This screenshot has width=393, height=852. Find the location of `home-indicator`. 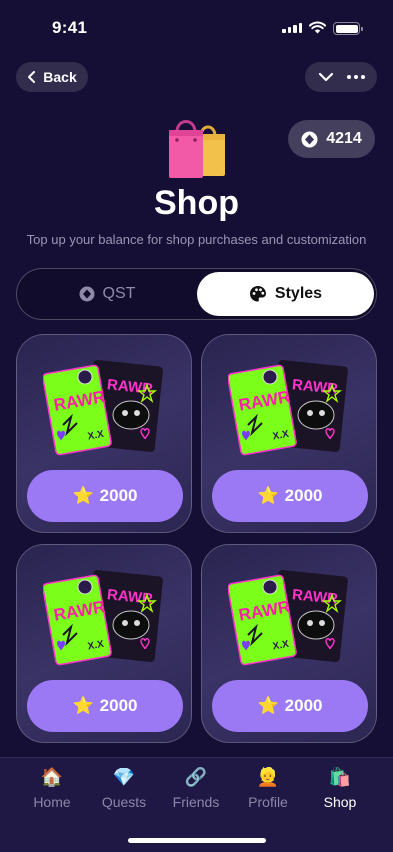

home-indicator is located at coordinates (197, 840).